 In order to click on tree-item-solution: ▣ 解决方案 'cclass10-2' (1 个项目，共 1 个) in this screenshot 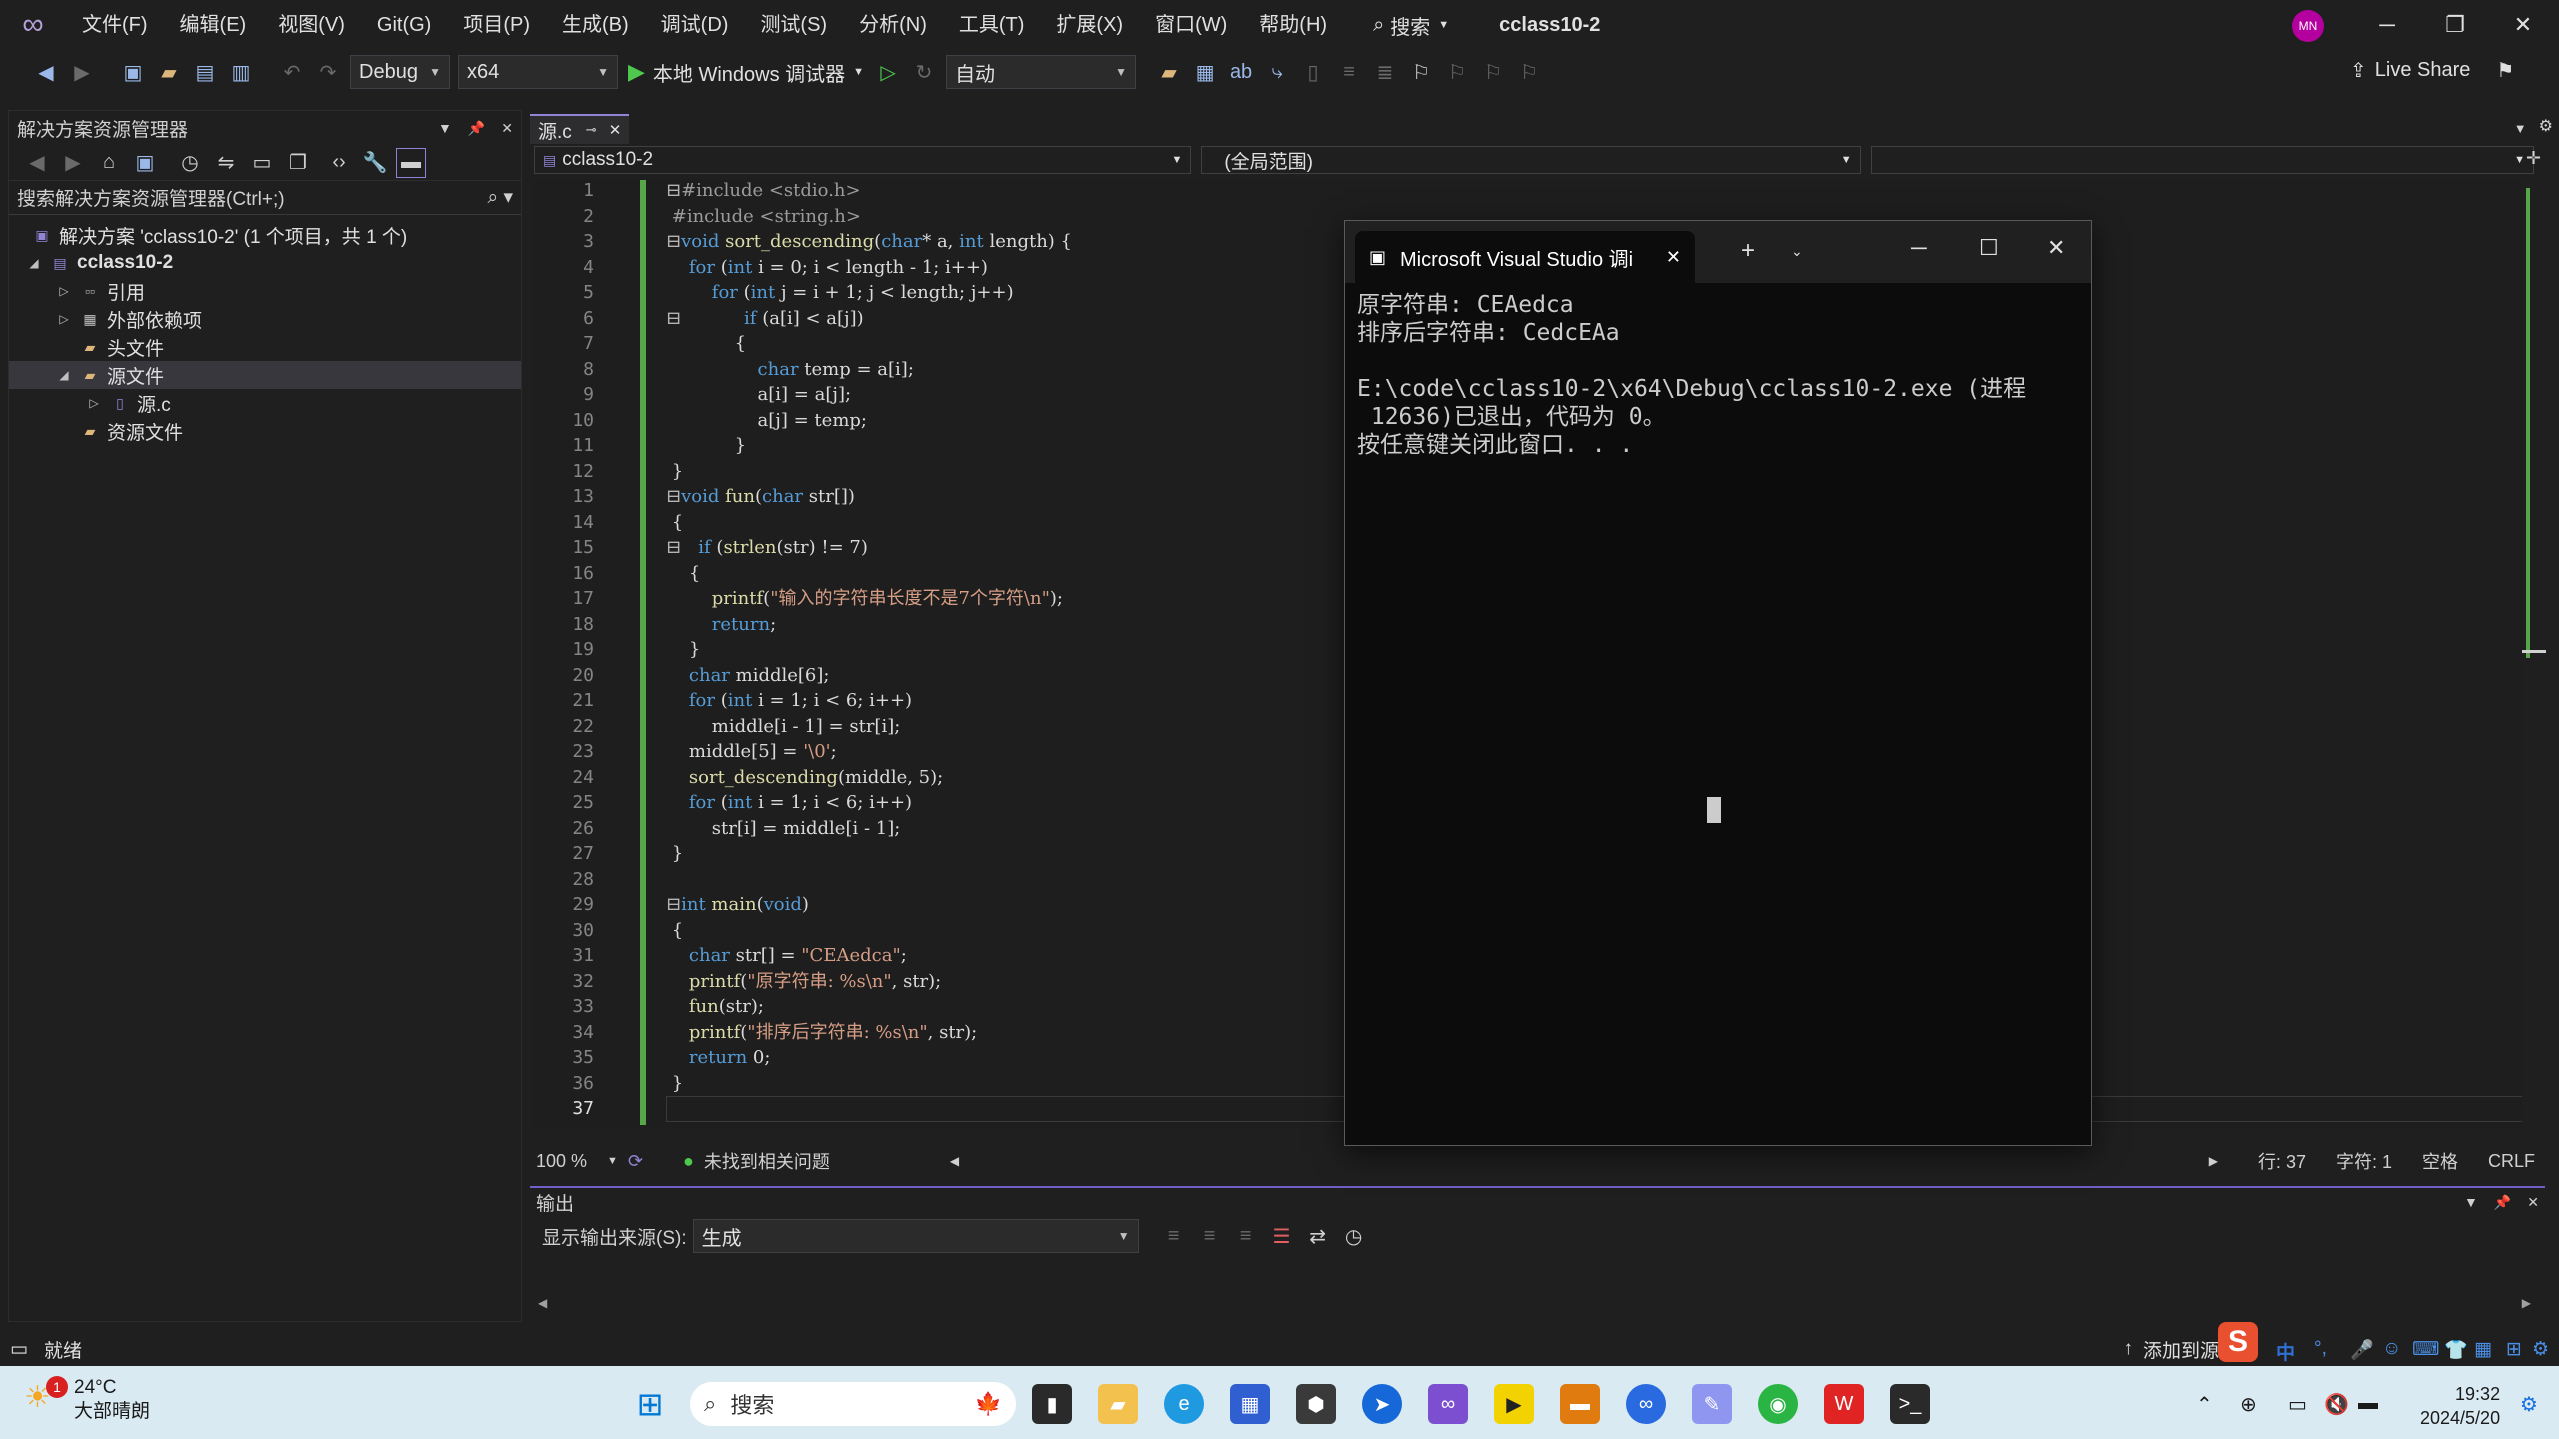, I will do `click(265, 235)`.